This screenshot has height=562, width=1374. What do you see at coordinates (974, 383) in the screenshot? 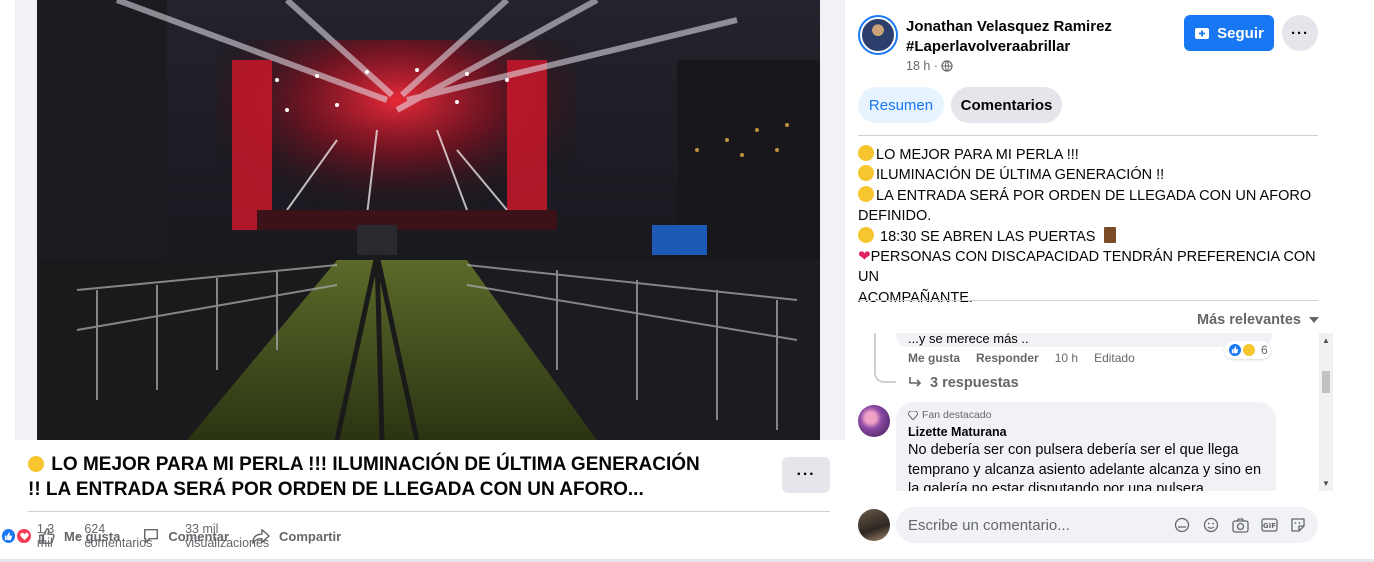
I see `replies-count: 3 respuestas` at bounding box center [974, 383].